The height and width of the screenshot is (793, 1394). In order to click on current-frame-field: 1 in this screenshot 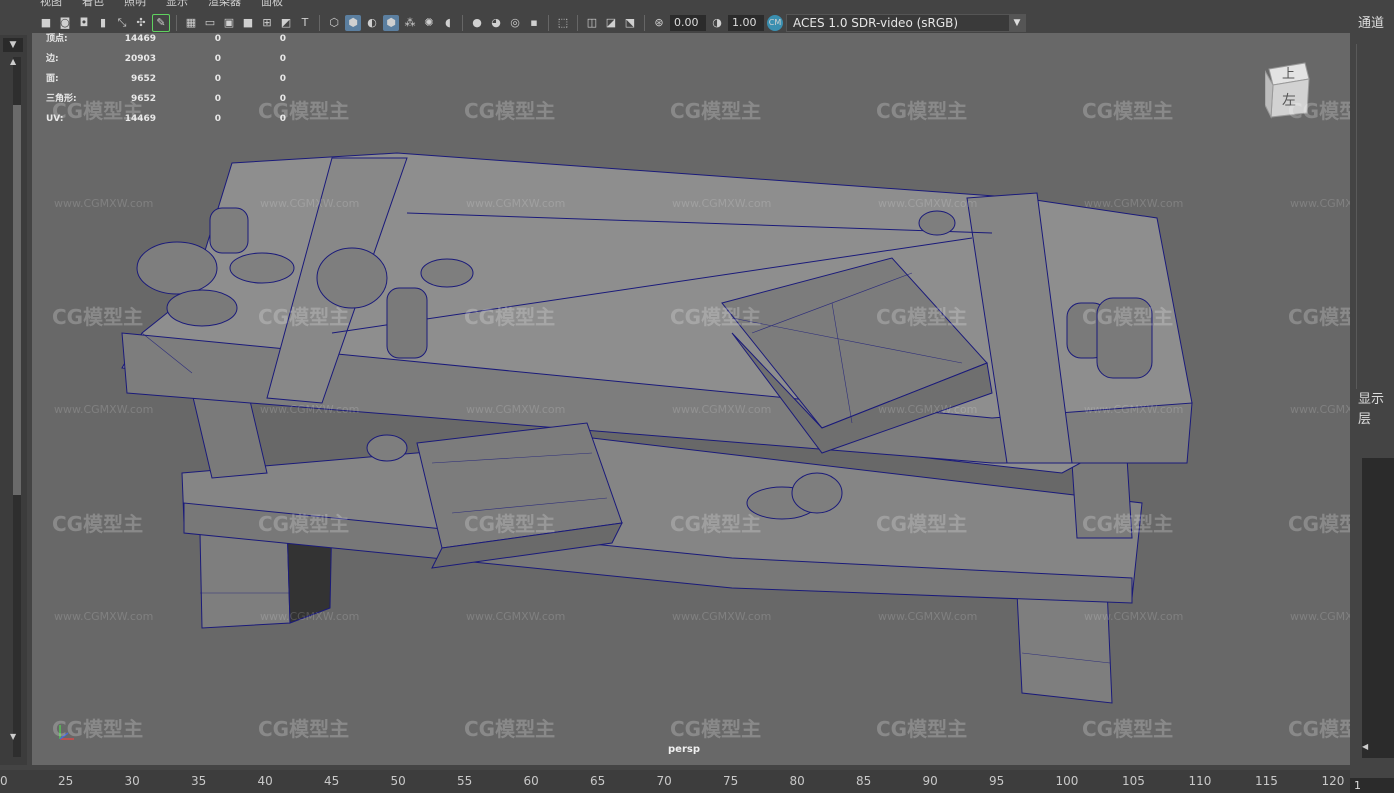, I will do `click(1372, 785)`.